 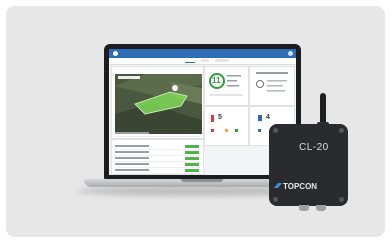 I want to click on alerts-graphic, so click(x=224, y=123).